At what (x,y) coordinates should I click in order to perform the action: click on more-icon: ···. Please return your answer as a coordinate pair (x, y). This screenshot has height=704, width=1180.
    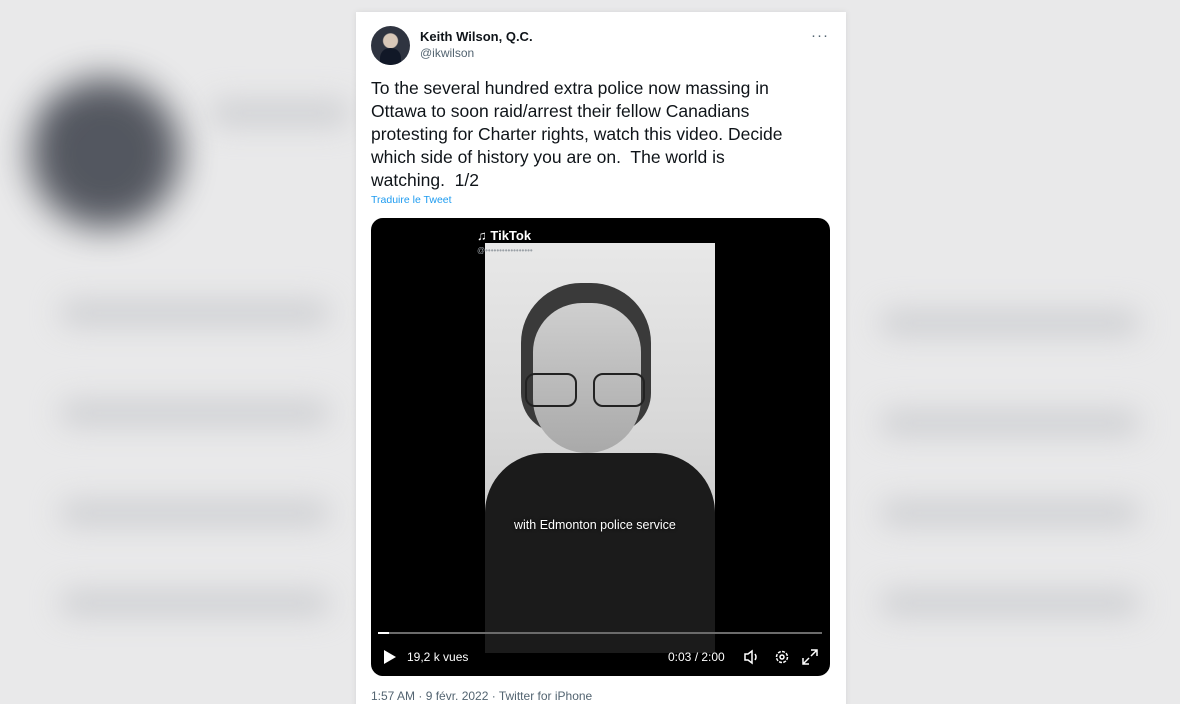
    Looking at the image, I should click on (820, 35).